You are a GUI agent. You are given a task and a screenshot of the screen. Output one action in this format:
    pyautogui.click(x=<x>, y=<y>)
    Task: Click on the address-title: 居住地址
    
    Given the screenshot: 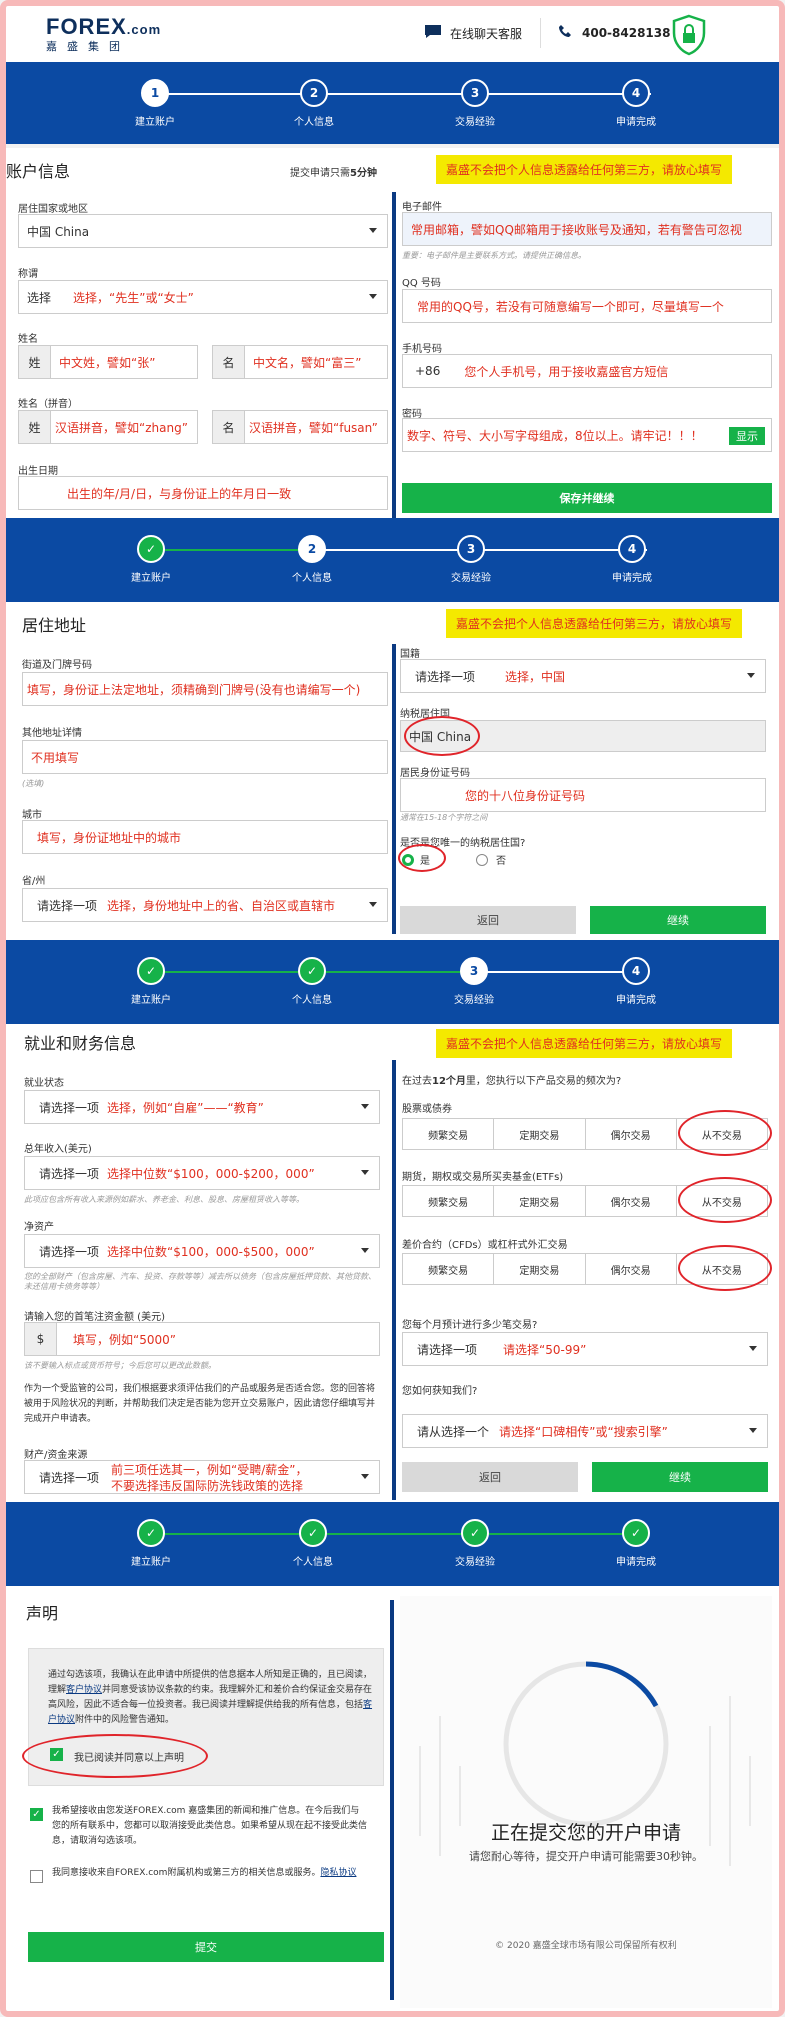 What is the action you would take?
    pyautogui.click(x=54, y=625)
    